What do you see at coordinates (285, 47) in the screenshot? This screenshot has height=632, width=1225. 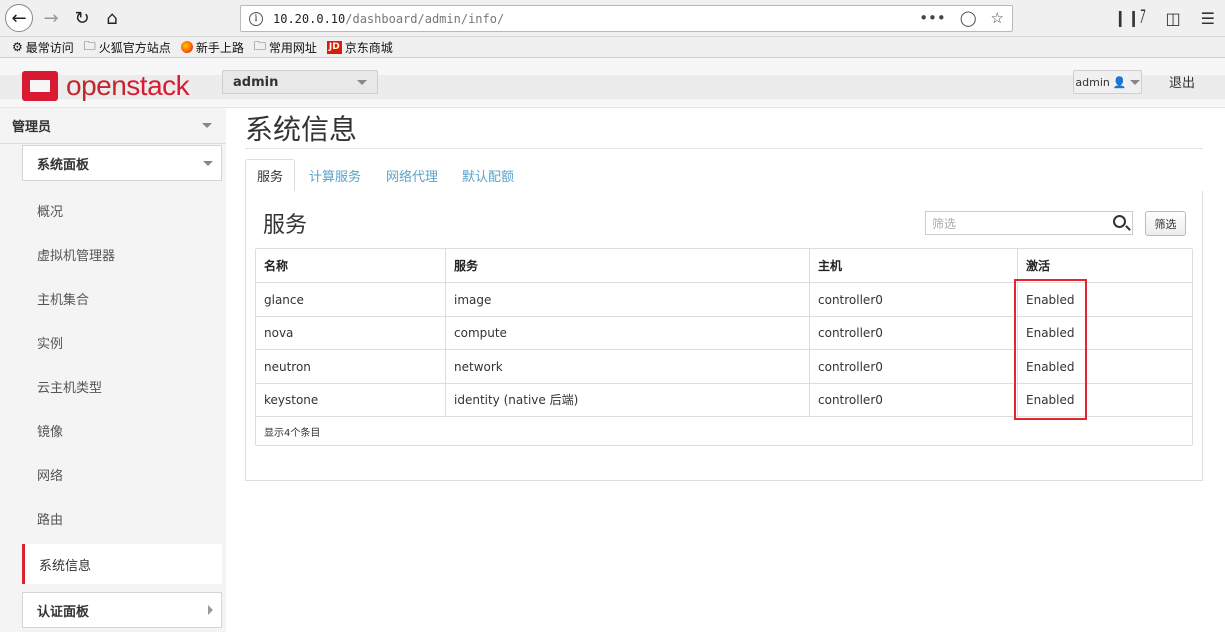 I see `bookmark-common-sites: 🗀 常用网址` at bounding box center [285, 47].